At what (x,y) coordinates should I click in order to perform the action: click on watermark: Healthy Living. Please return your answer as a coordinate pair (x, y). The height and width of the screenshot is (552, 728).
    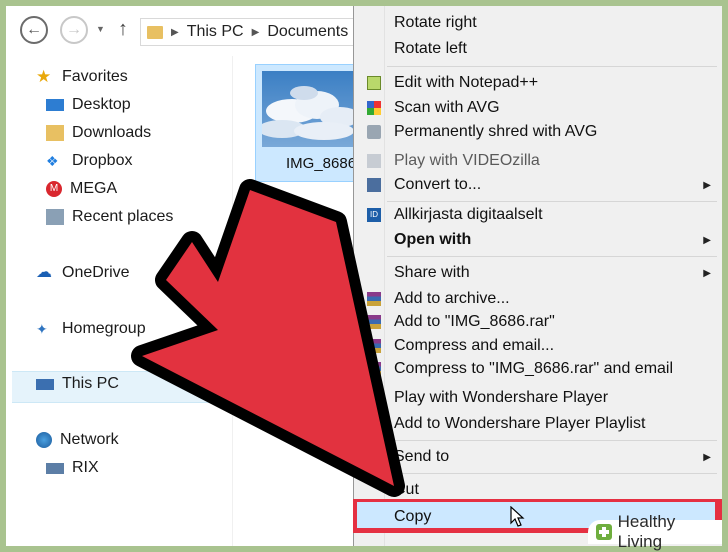
    Looking at the image, I should click on (655, 531).